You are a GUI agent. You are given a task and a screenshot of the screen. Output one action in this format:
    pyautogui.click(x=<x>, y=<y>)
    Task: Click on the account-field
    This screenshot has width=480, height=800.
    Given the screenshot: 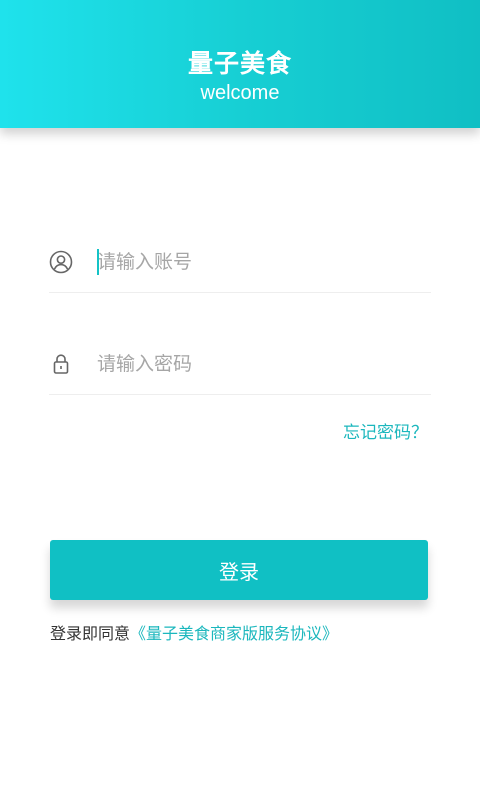 What is the action you would take?
    pyautogui.click(x=240, y=264)
    